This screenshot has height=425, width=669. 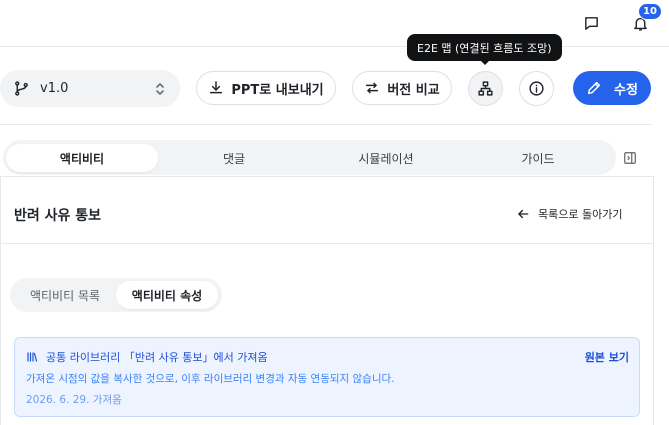 What do you see at coordinates (484, 47) in the screenshot?
I see `e2e-map-tooltip: E2E 맵 (연결된 흐름도 조망)` at bounding box center [484, 47].